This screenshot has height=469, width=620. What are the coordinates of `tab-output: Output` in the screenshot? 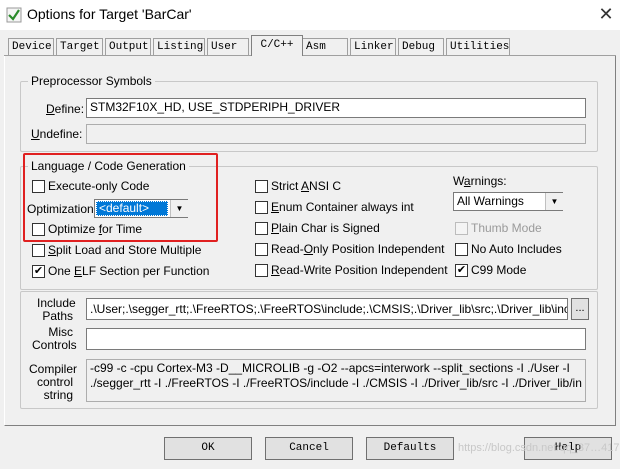 It's located at (128, 46).